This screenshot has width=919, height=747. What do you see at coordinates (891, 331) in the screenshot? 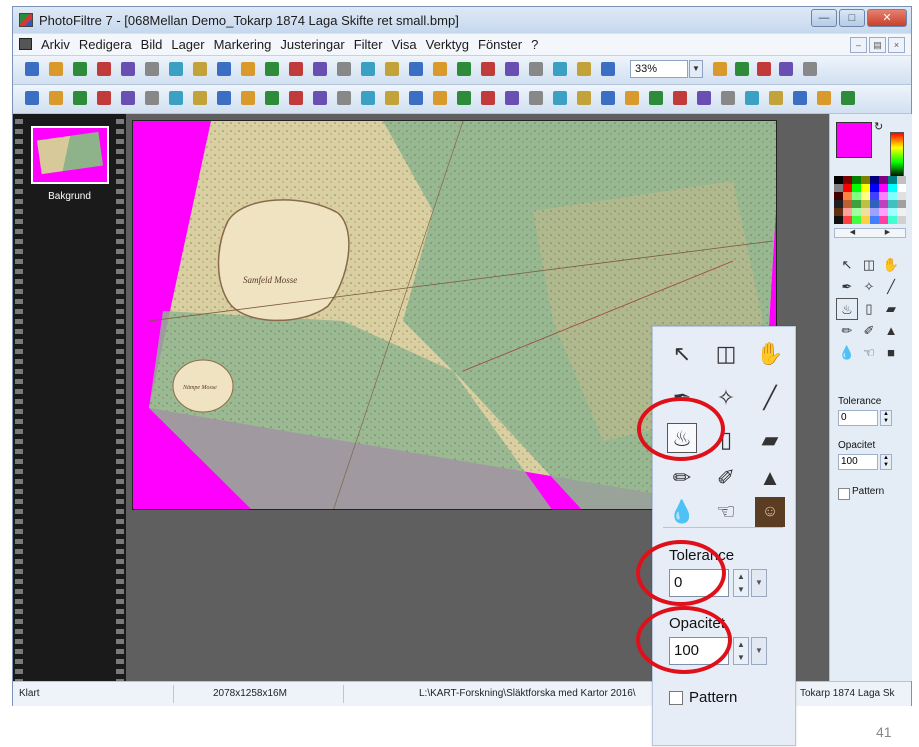
I see `clone-stamp-icon: ▲` at bounding box center [891, 331].